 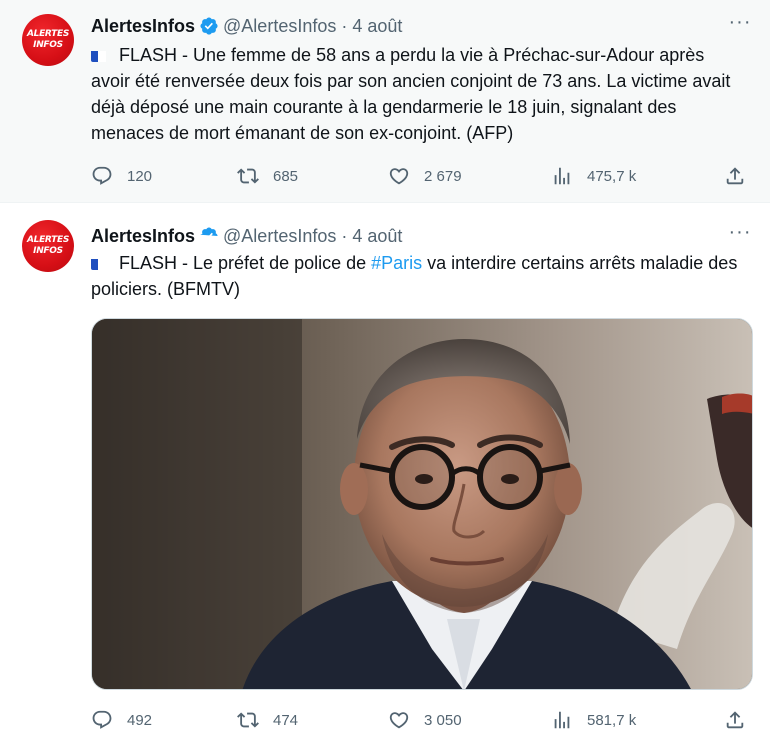 What do you see at coordinates (140, 176) in the screenshot?
I see `reply-count: 120` at bounding box center [140, 176].